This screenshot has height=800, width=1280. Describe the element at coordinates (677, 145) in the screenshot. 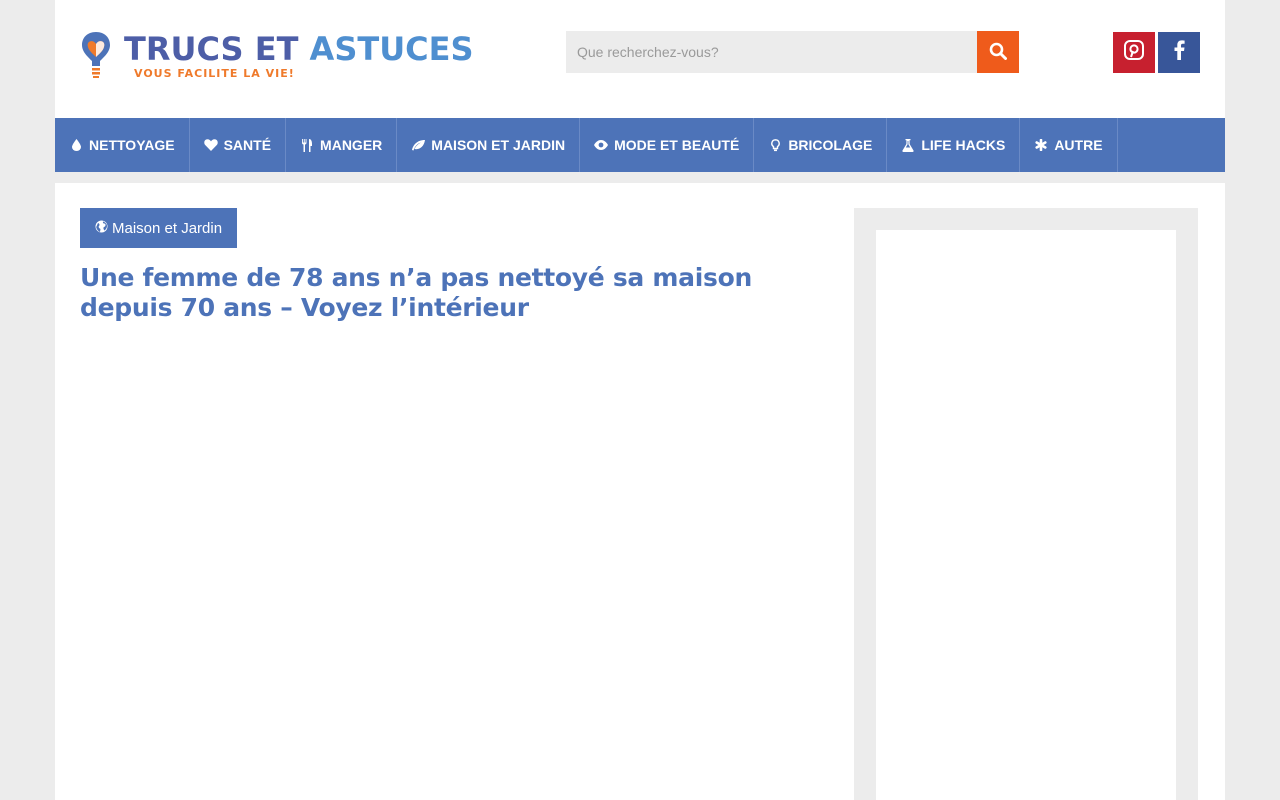

I see `nav-item-label: MODE ET BEAUTÉ` at that location.